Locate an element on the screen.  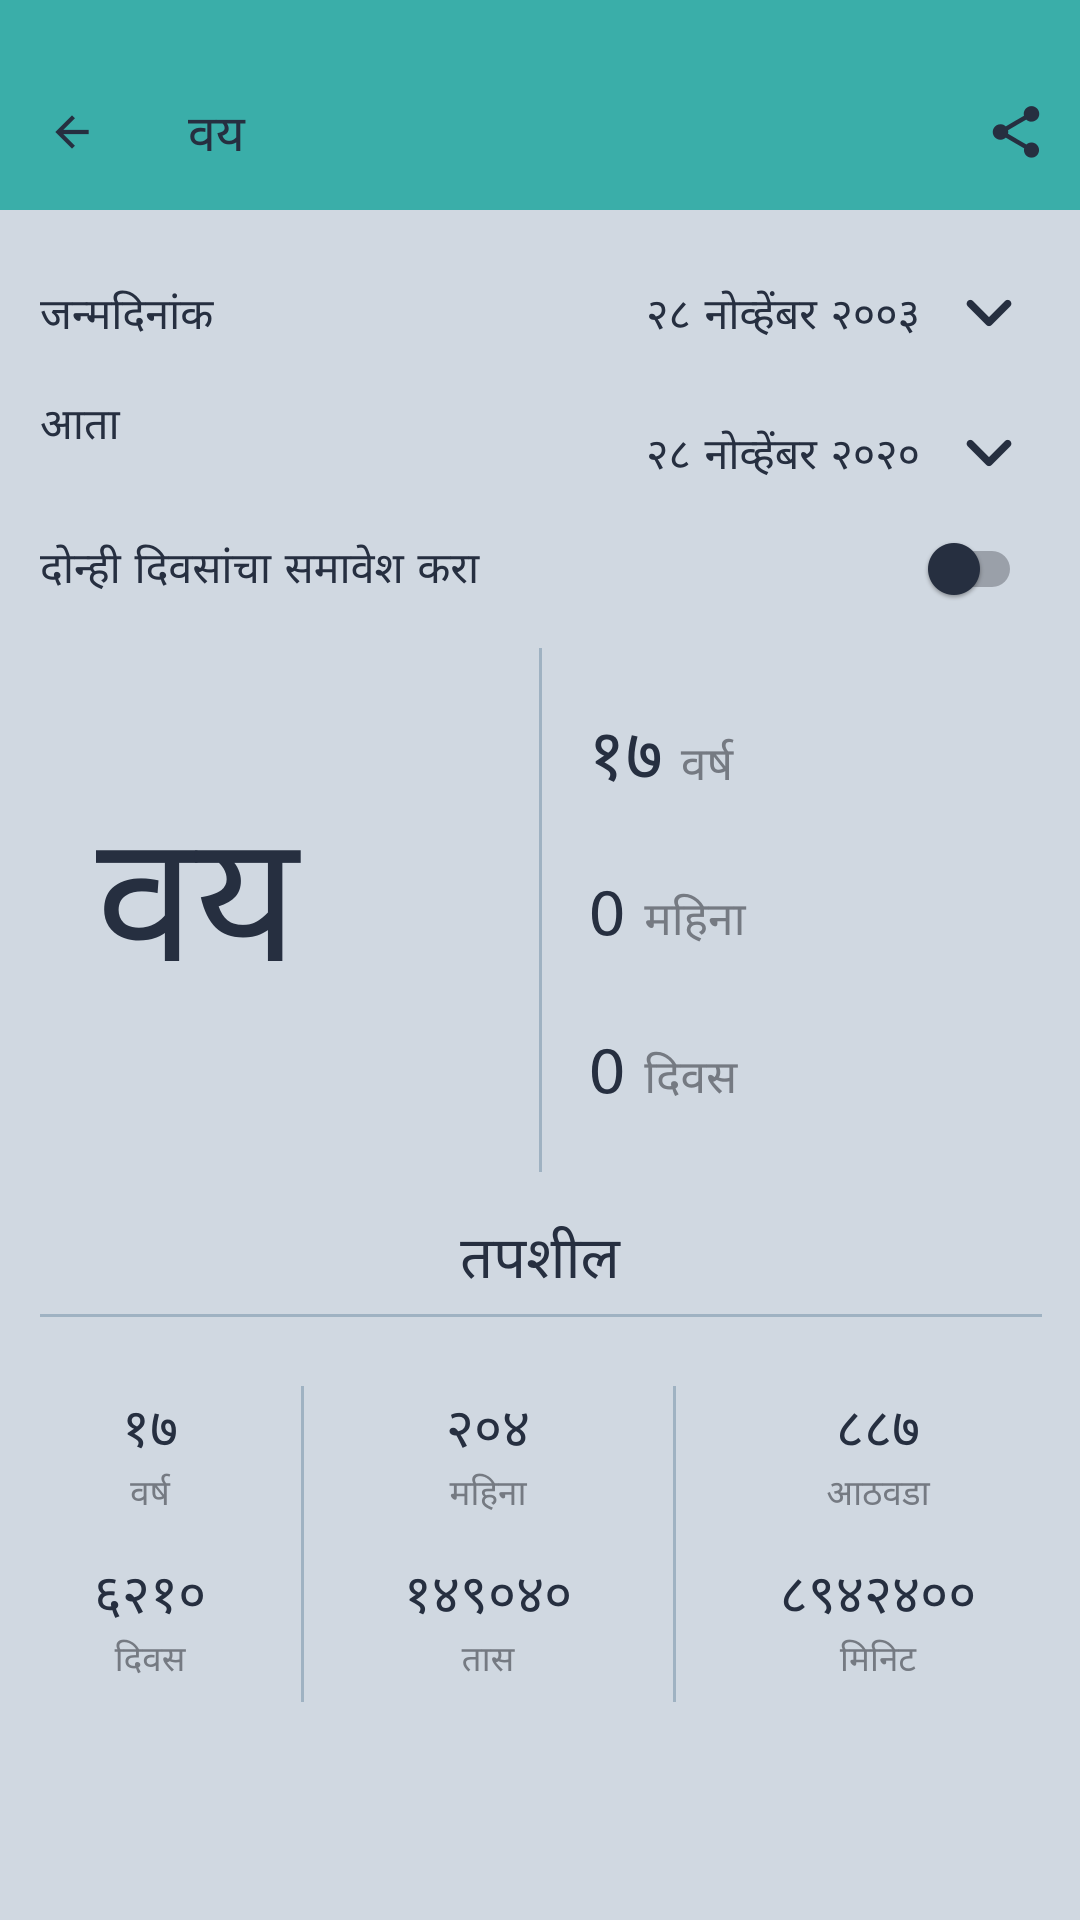
birthdate-value: २८ नोव्हेंबर २००३ is located at coordinates (783, 315).